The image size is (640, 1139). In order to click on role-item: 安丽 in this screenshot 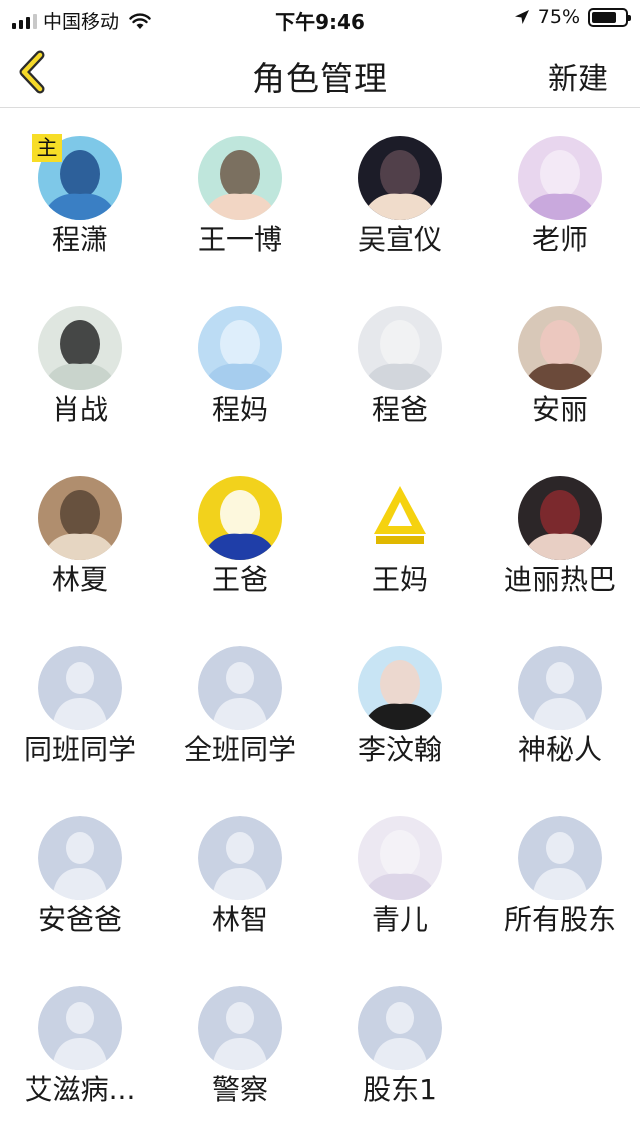, I will do `click(560, 363)`.